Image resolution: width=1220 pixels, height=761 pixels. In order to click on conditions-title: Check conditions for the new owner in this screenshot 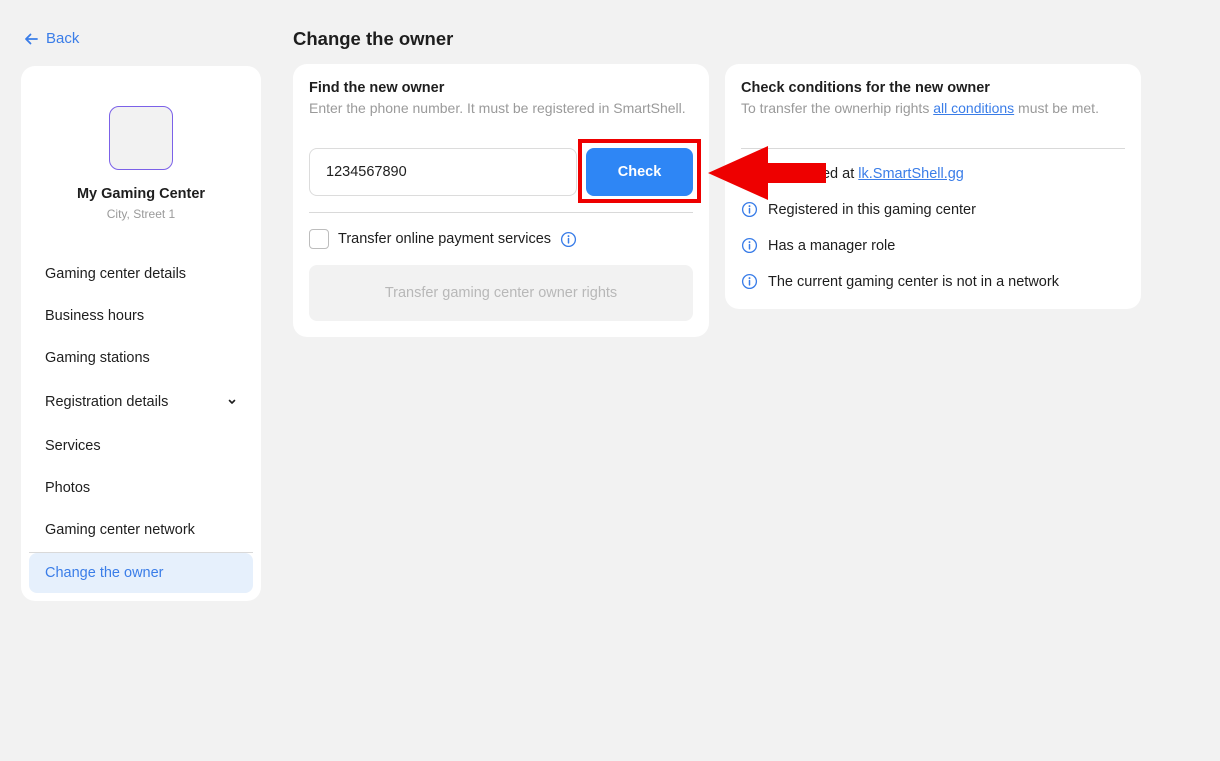, I will do `click(865, 88)`.